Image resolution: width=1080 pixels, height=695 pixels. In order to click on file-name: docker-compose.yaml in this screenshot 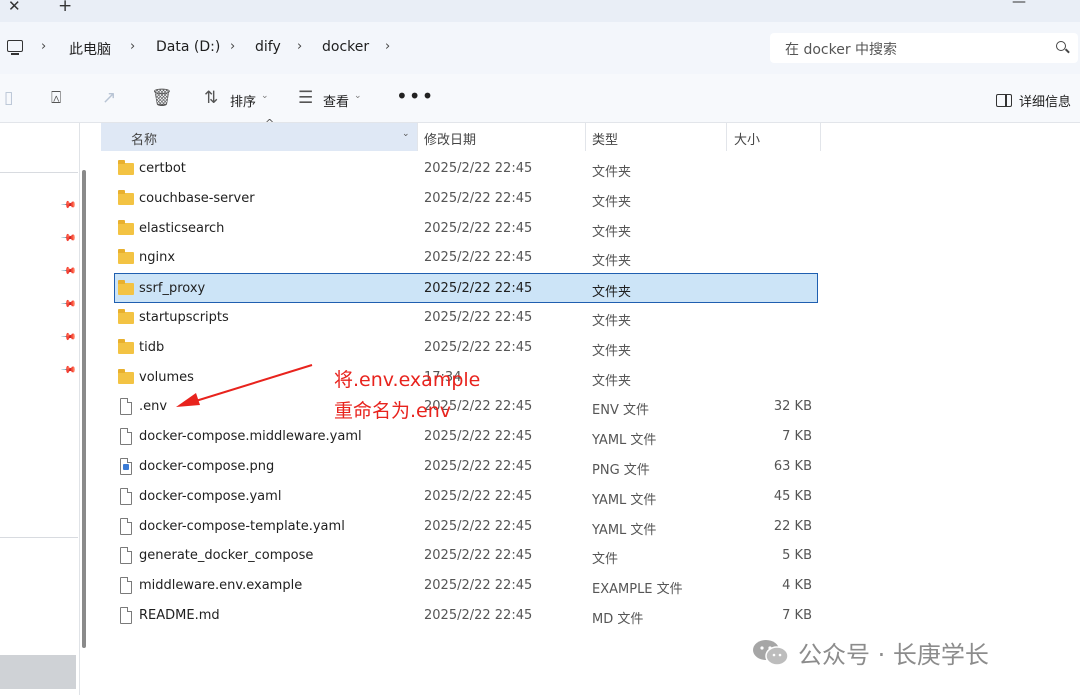, I will do `click(210, 496)`.